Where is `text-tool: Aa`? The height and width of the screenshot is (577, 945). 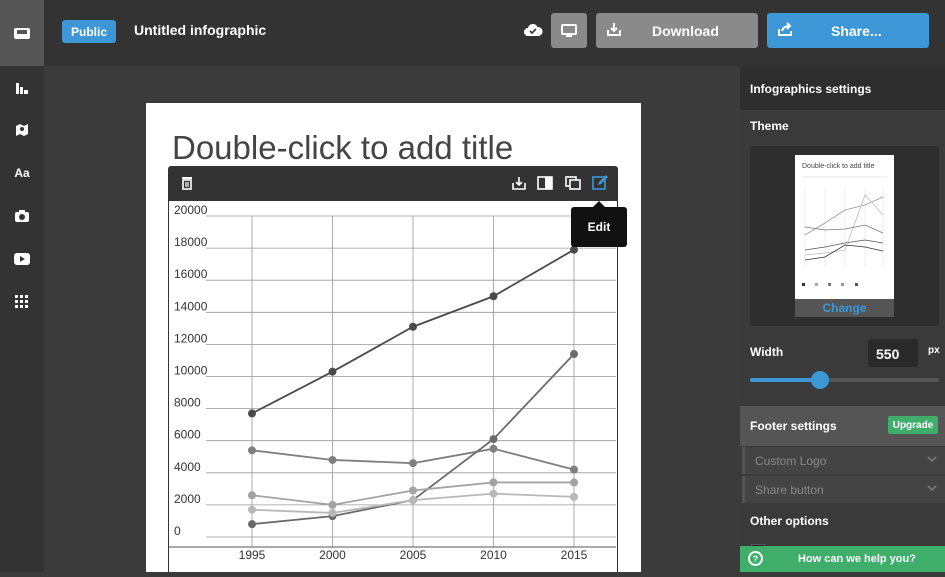
text-tool: Aa is located at coordinates (22, 173).